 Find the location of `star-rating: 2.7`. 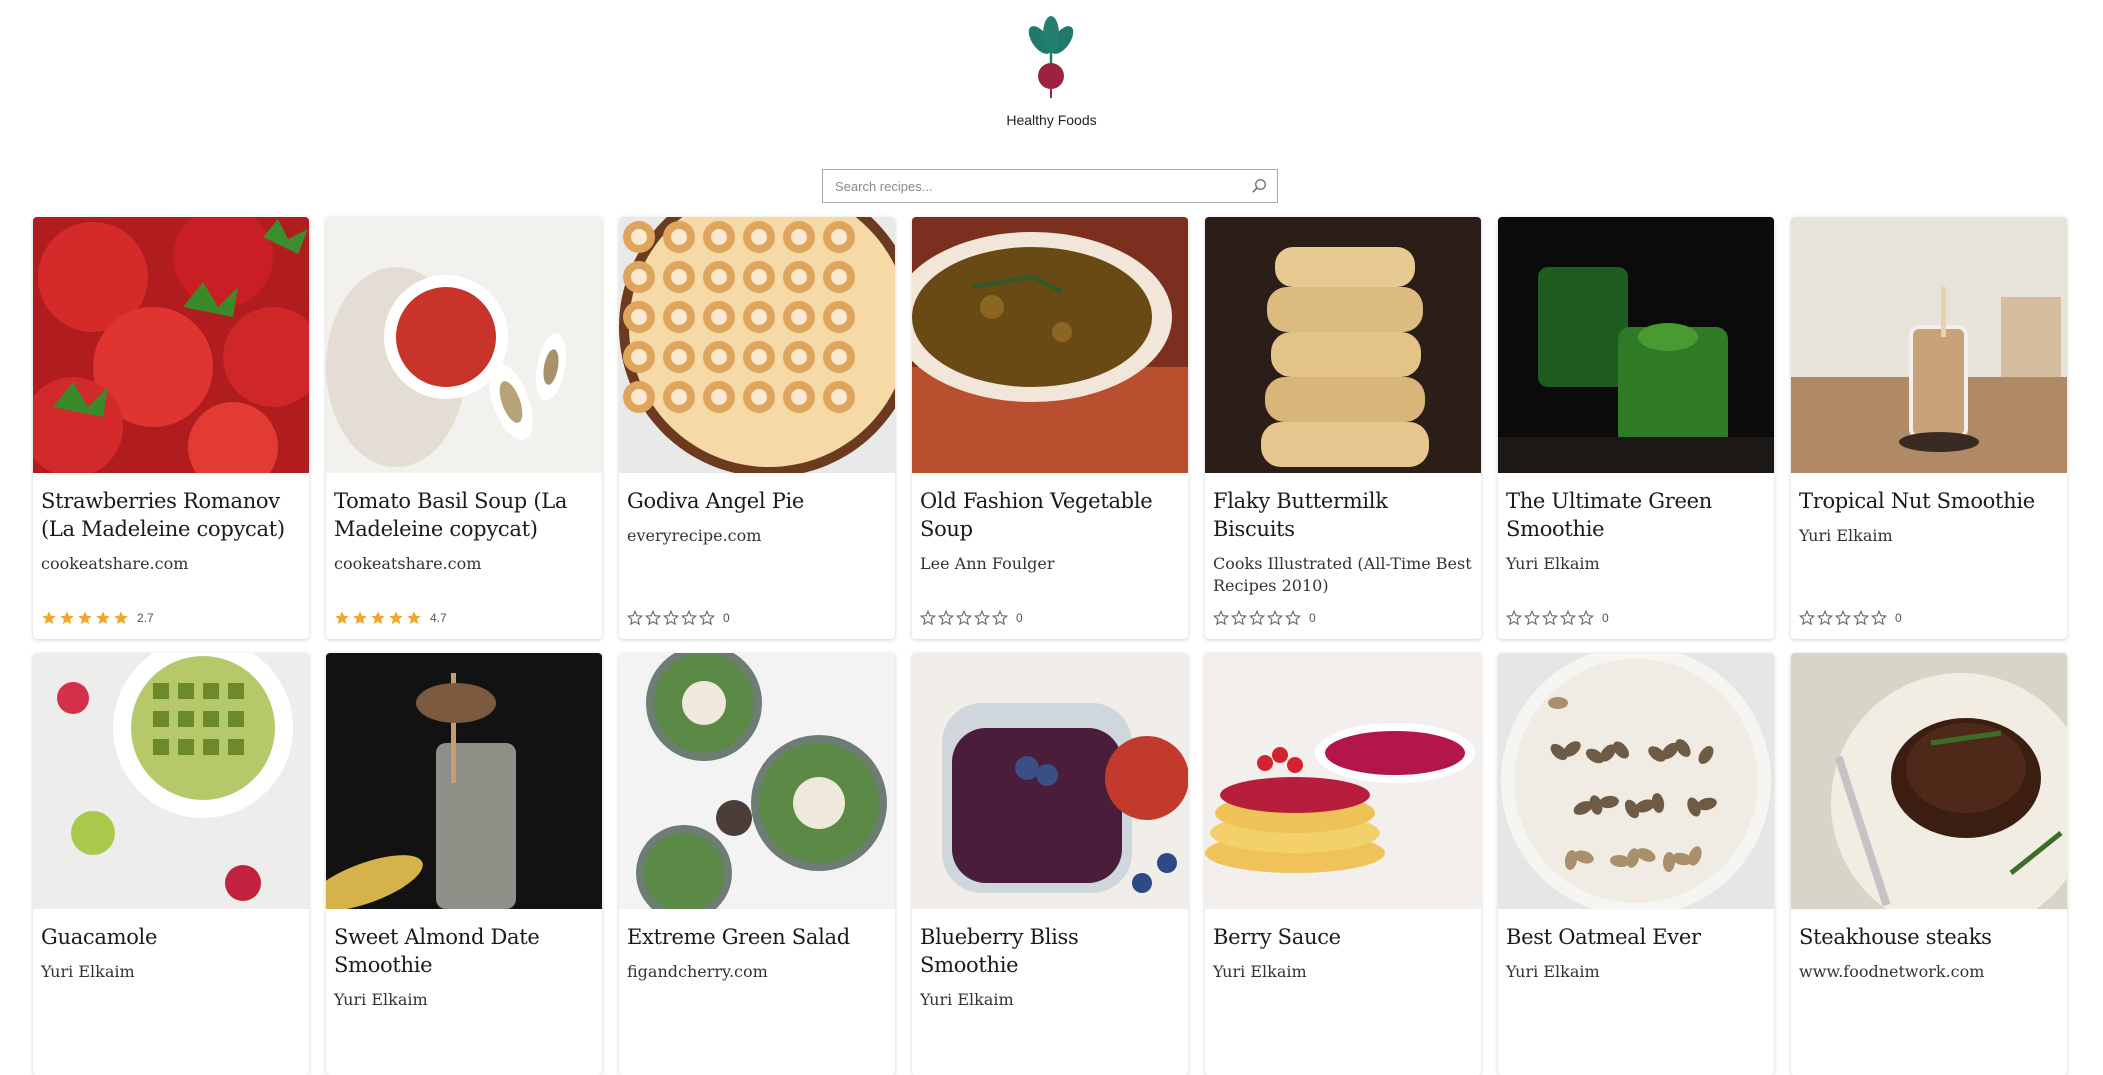

star-rating: 2.7 is located at coordinates (97, 618).